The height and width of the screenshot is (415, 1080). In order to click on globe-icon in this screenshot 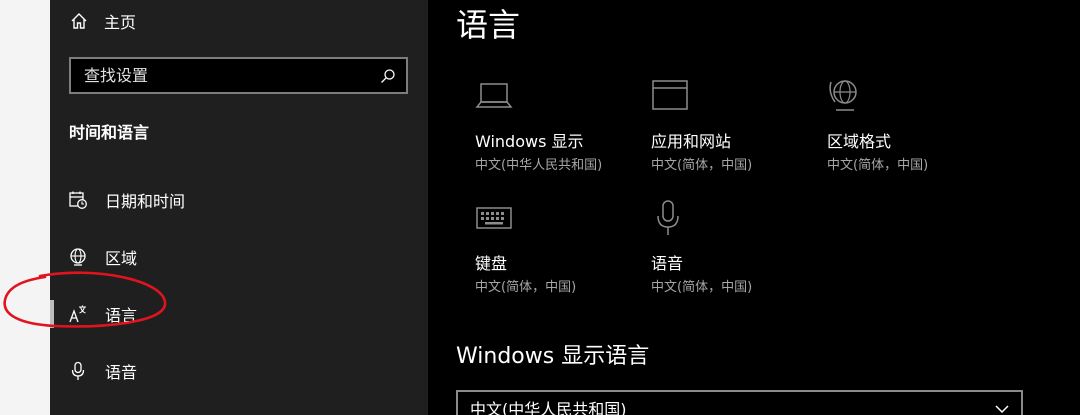, I will do `click(78, 257)`.